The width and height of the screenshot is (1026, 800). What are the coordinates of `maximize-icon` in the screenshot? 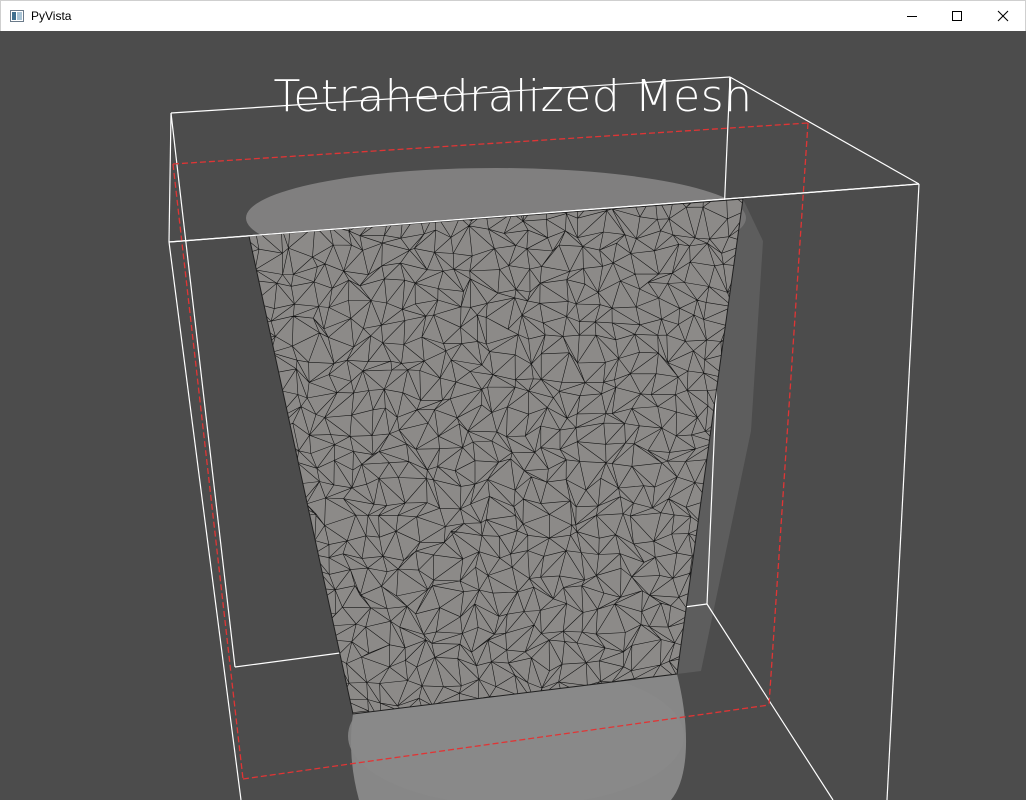 It's located at (957, 16).